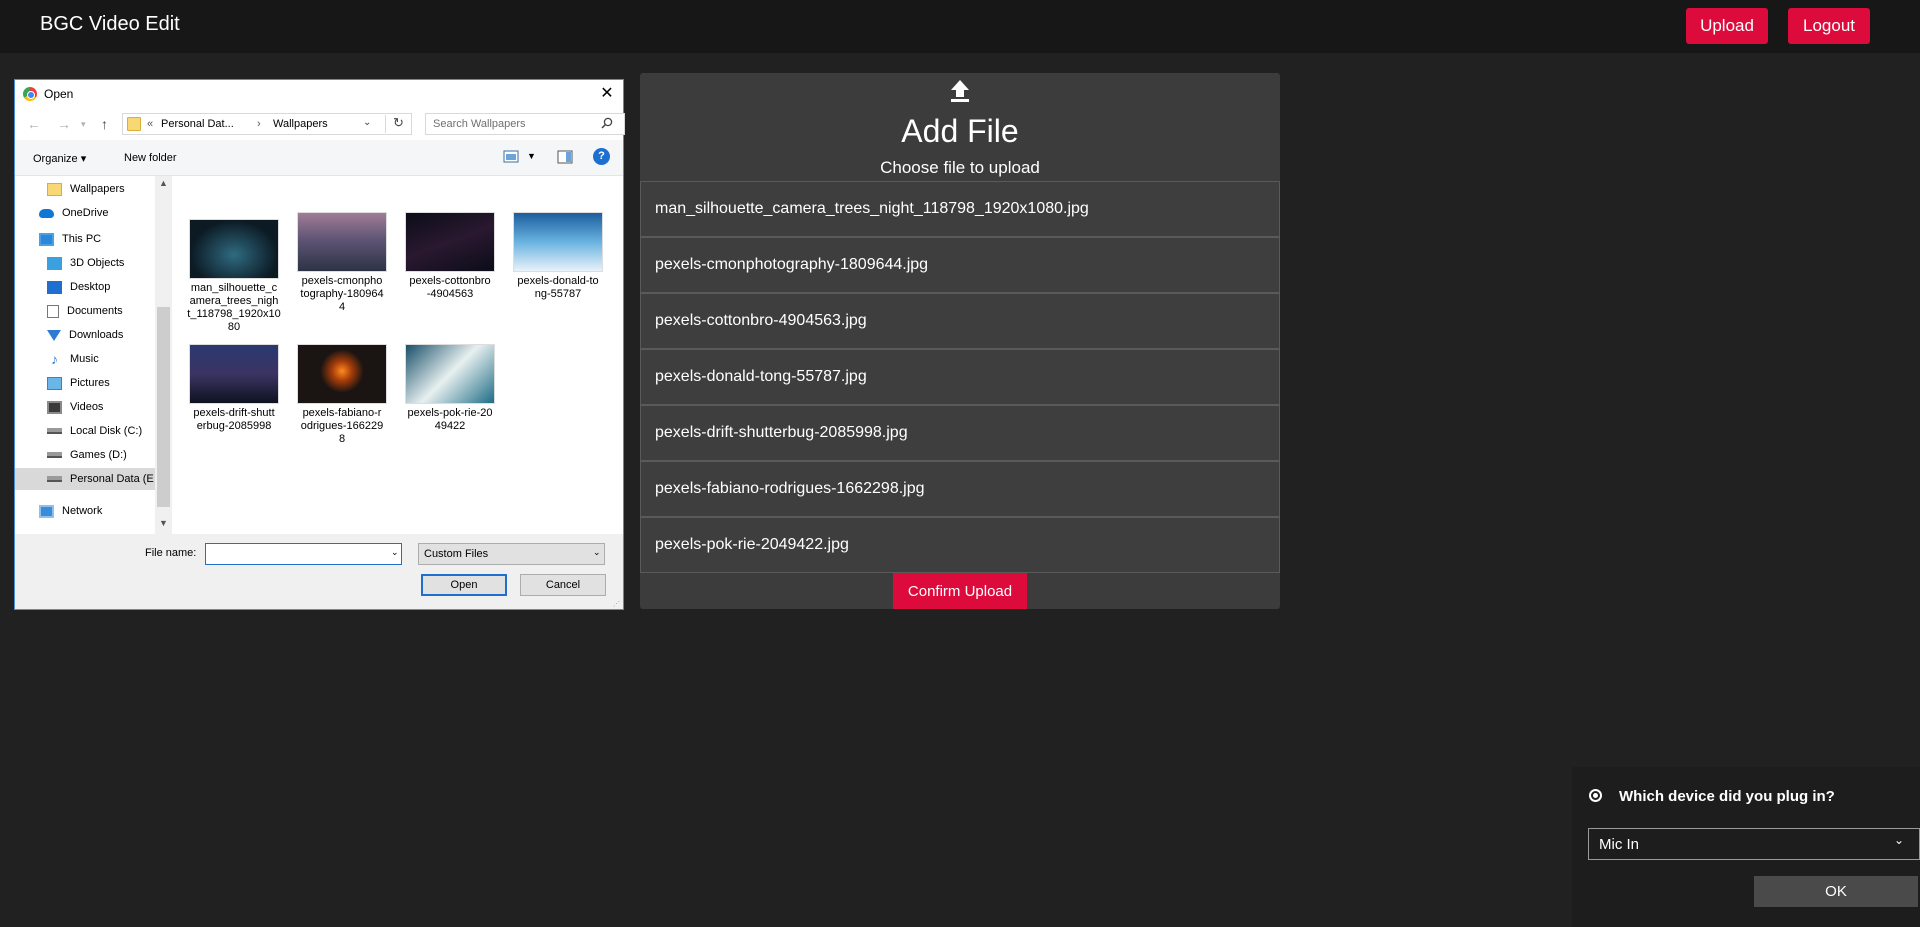 This screenshot has height=927, width=1920. What do you see at coordinates (104, 124) in the screenshot?
I see `up-arrow-icon: ↑` at bounding box center [104, 124].